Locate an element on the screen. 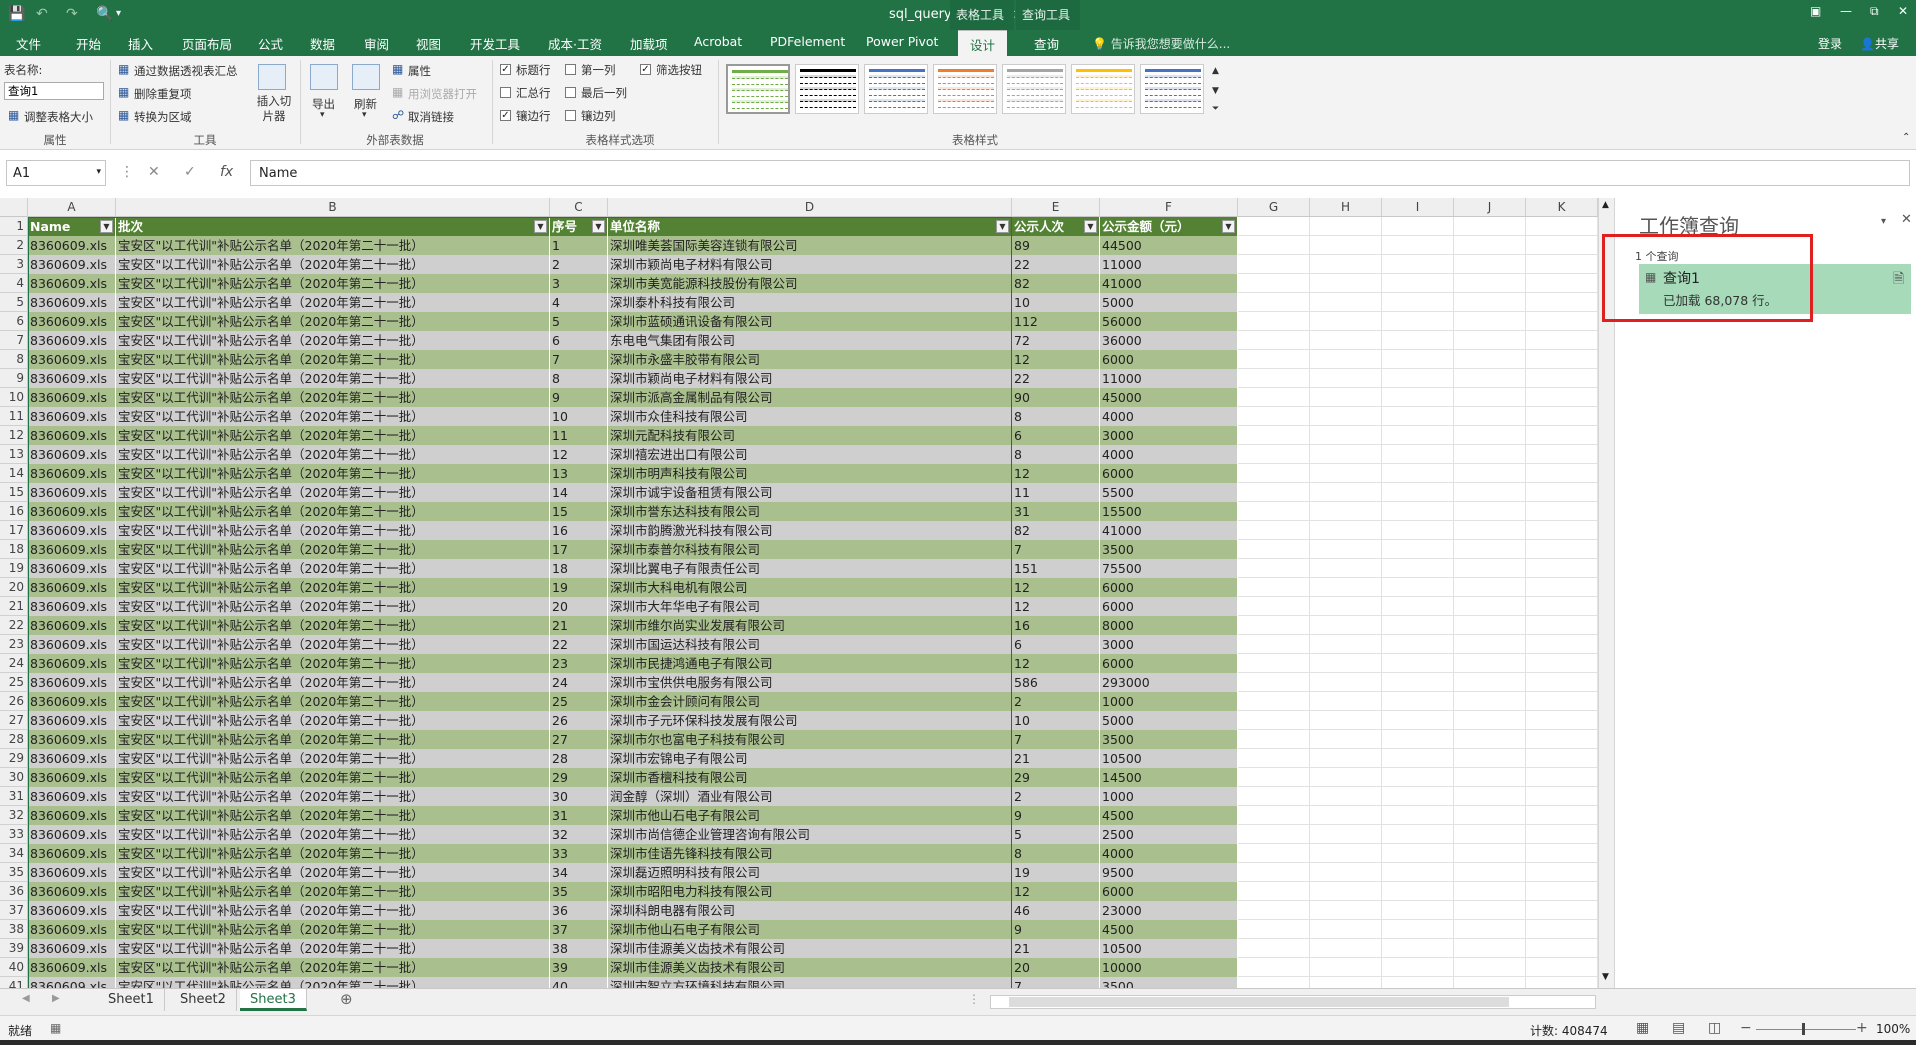  remove-duplicates-button: 删除重复项 is located at coordinates (163, 94).